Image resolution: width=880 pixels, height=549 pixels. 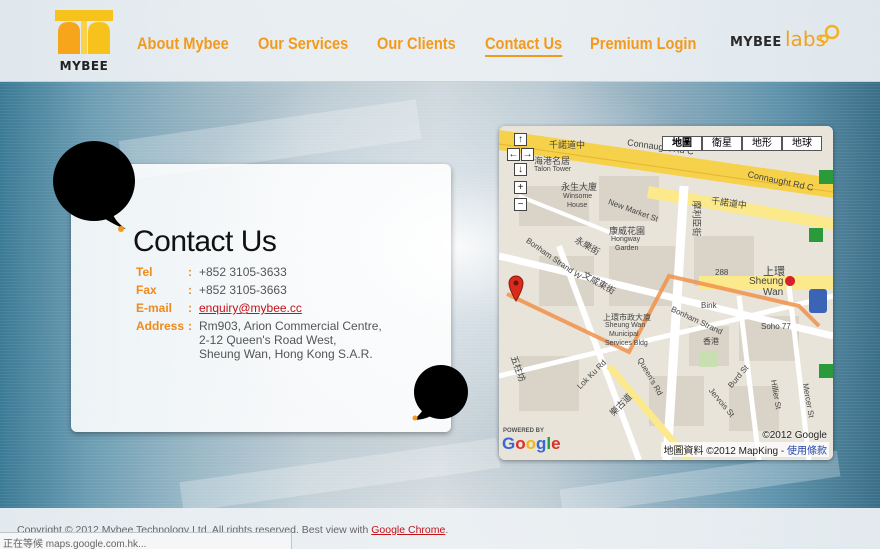 What do you see at coordinates (84, 66) in the screenshot?
I see `logo-wordmark: MYBEE` at bounding box center [84, 66].